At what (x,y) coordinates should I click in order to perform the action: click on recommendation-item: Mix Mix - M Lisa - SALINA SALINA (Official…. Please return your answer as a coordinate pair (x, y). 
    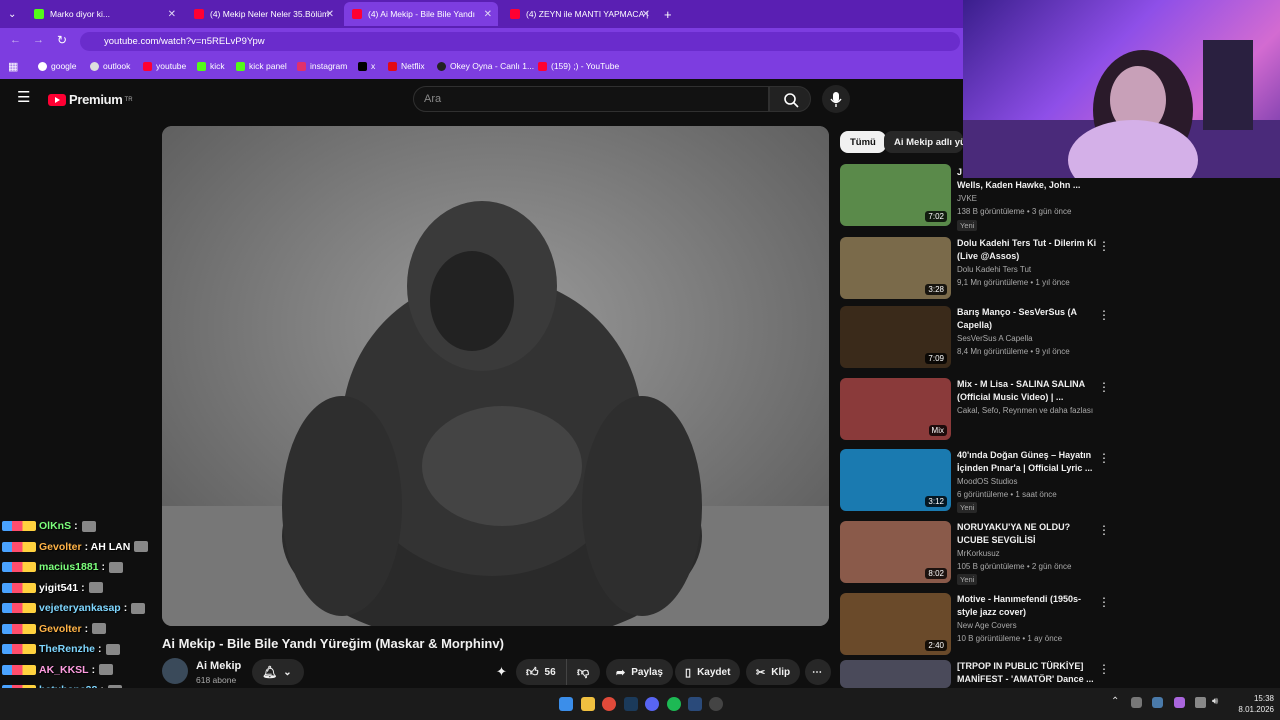
    Looking at the image, I should click on (975, 410).